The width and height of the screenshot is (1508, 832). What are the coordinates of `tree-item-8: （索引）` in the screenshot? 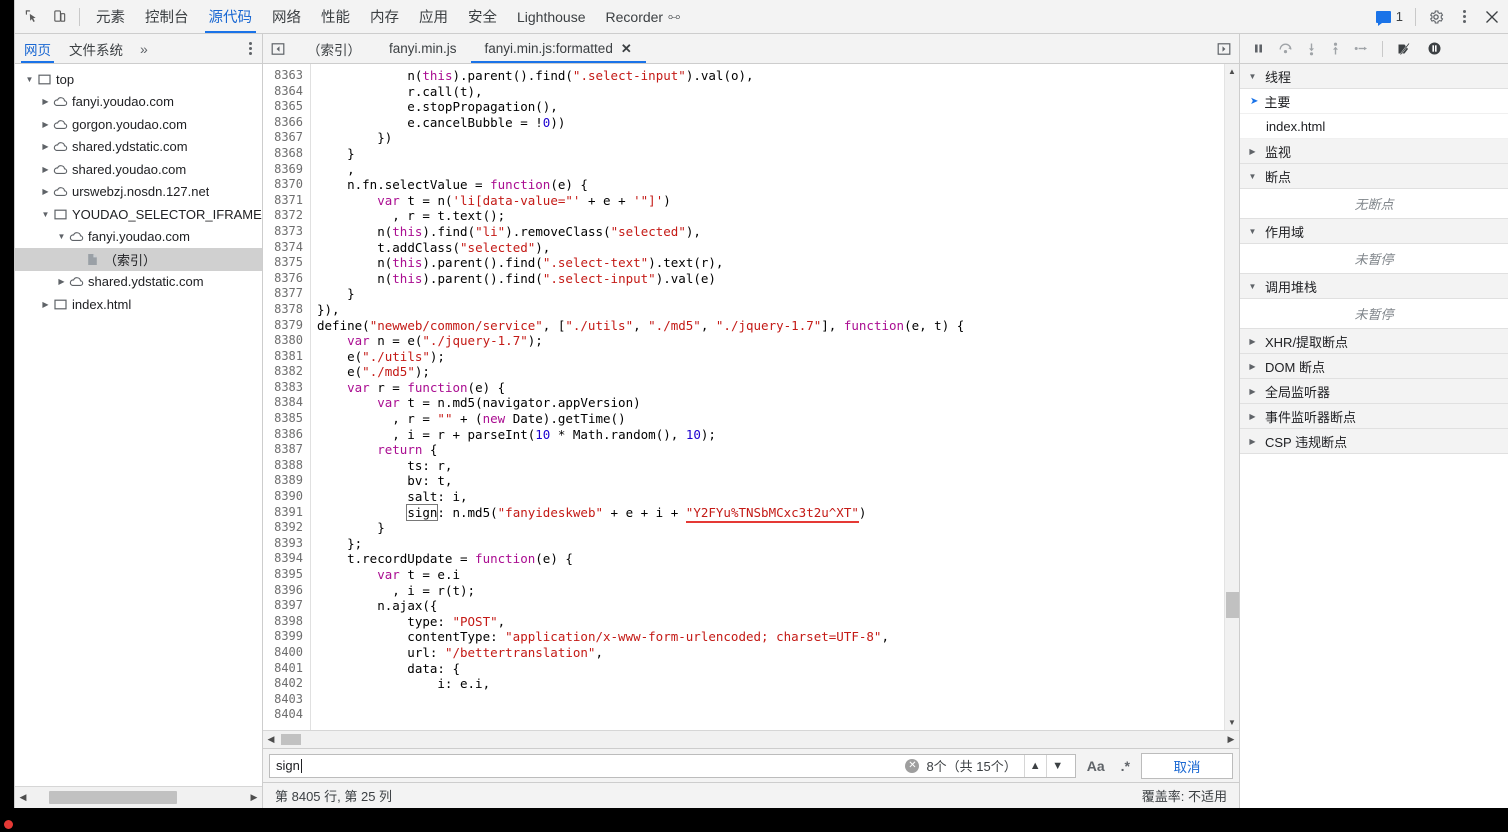 It's located at (138, 259).